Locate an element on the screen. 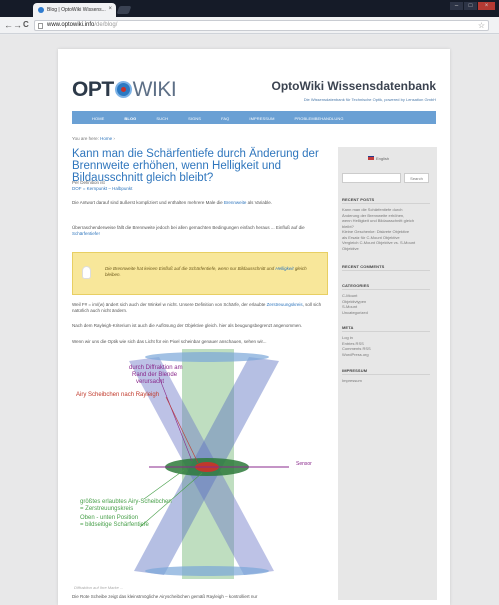 The image size is (499, 605). breadcrumb-prefix: You are here: is located at coordinates (85, 138).